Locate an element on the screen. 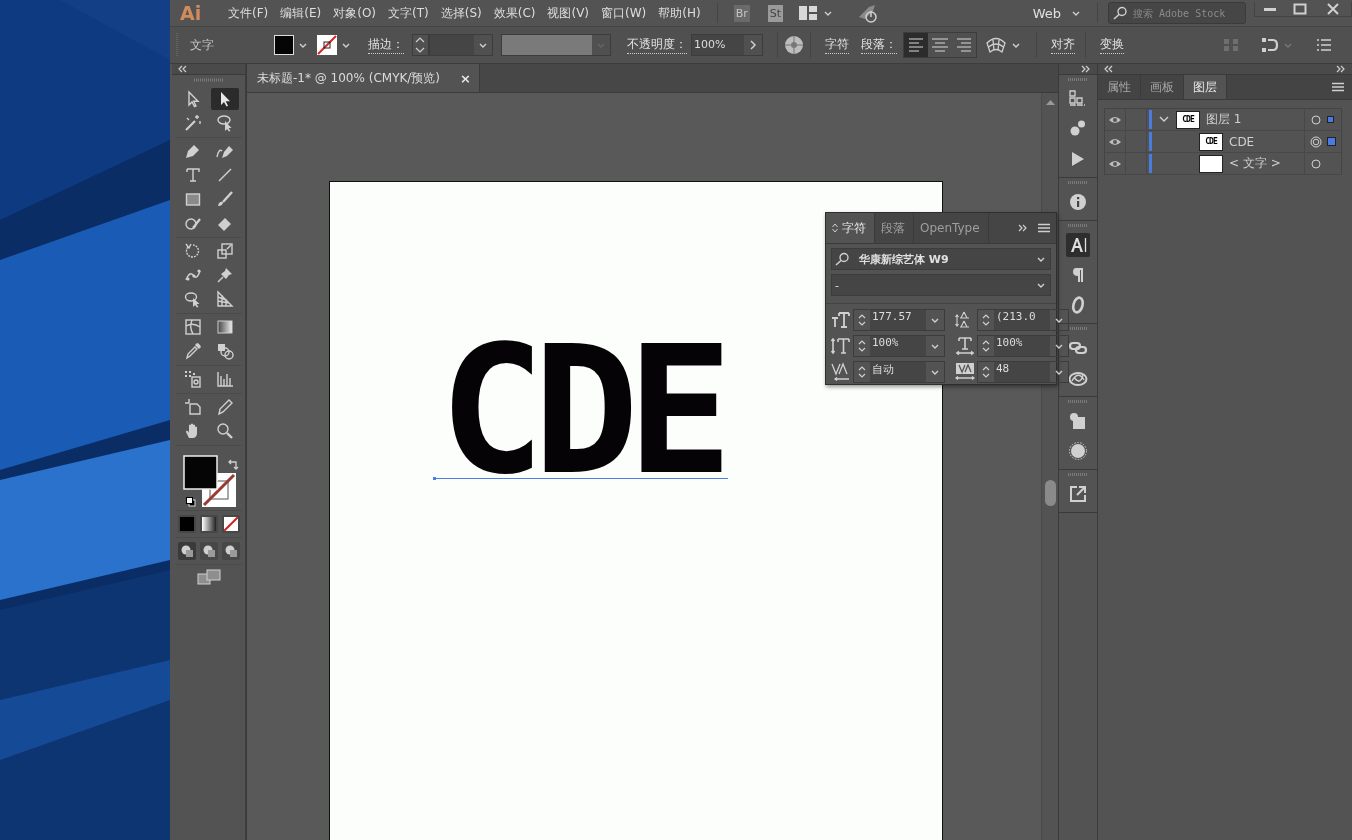 The width and height of the screenshot is (1352, 840). close-tab-button: × is located at coordinates (465, 78).